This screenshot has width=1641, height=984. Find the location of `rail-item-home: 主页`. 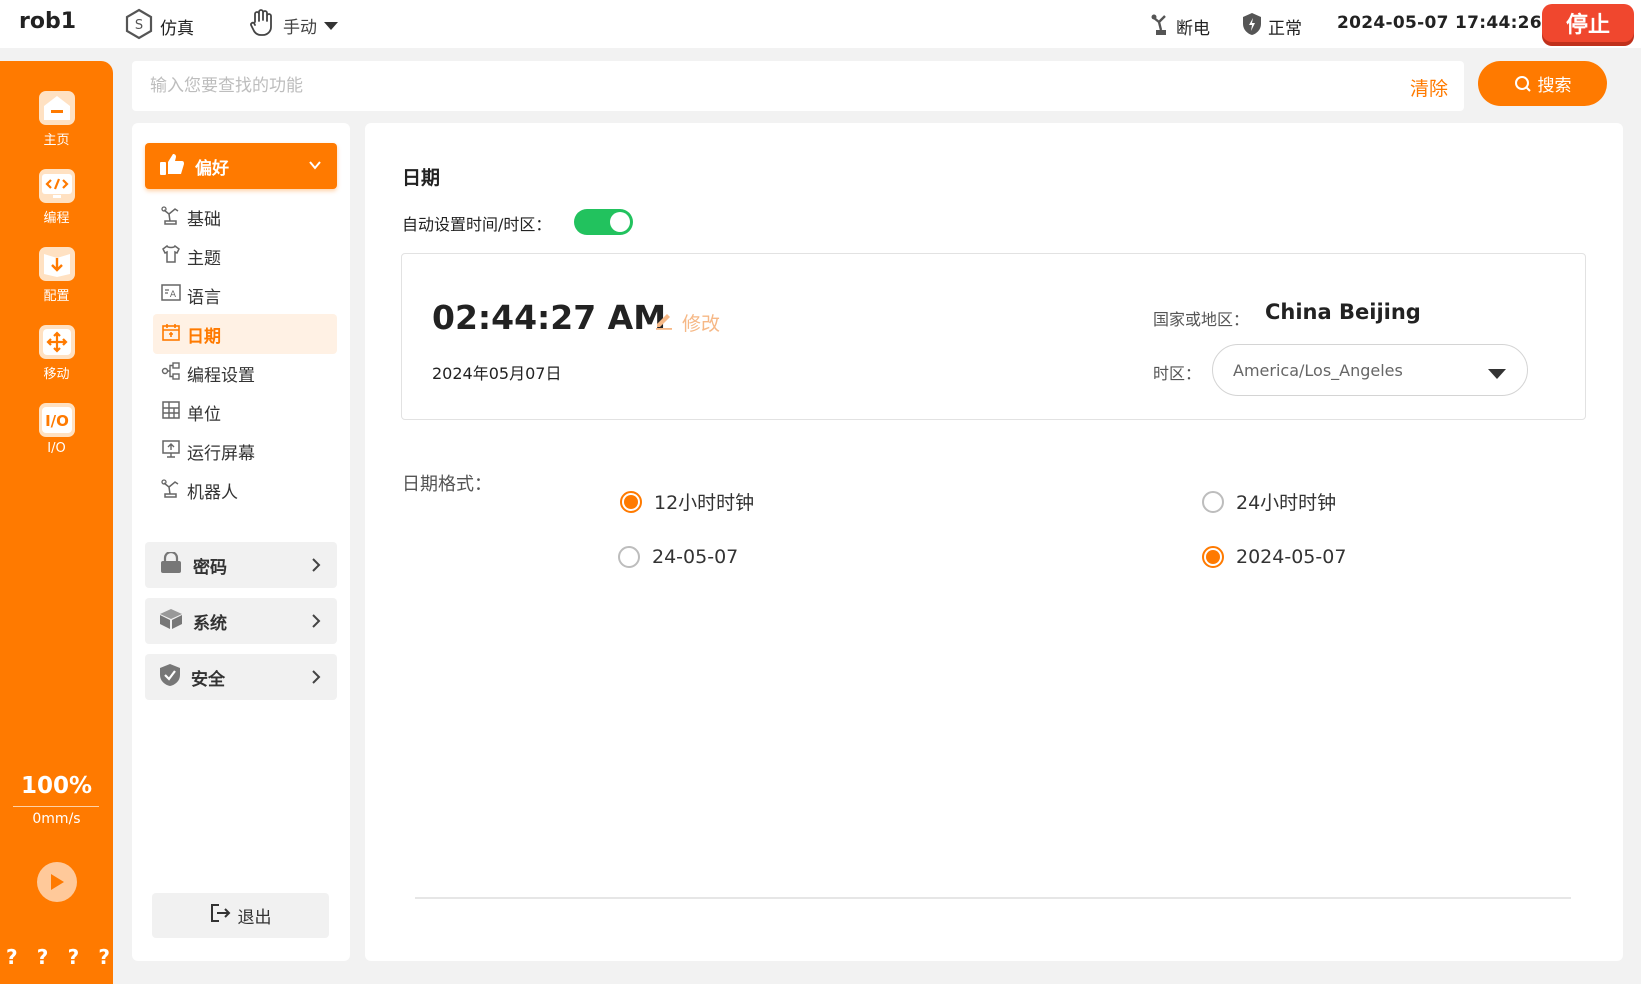

rail-item-home: 主页 is located at coordinates (56, 119).